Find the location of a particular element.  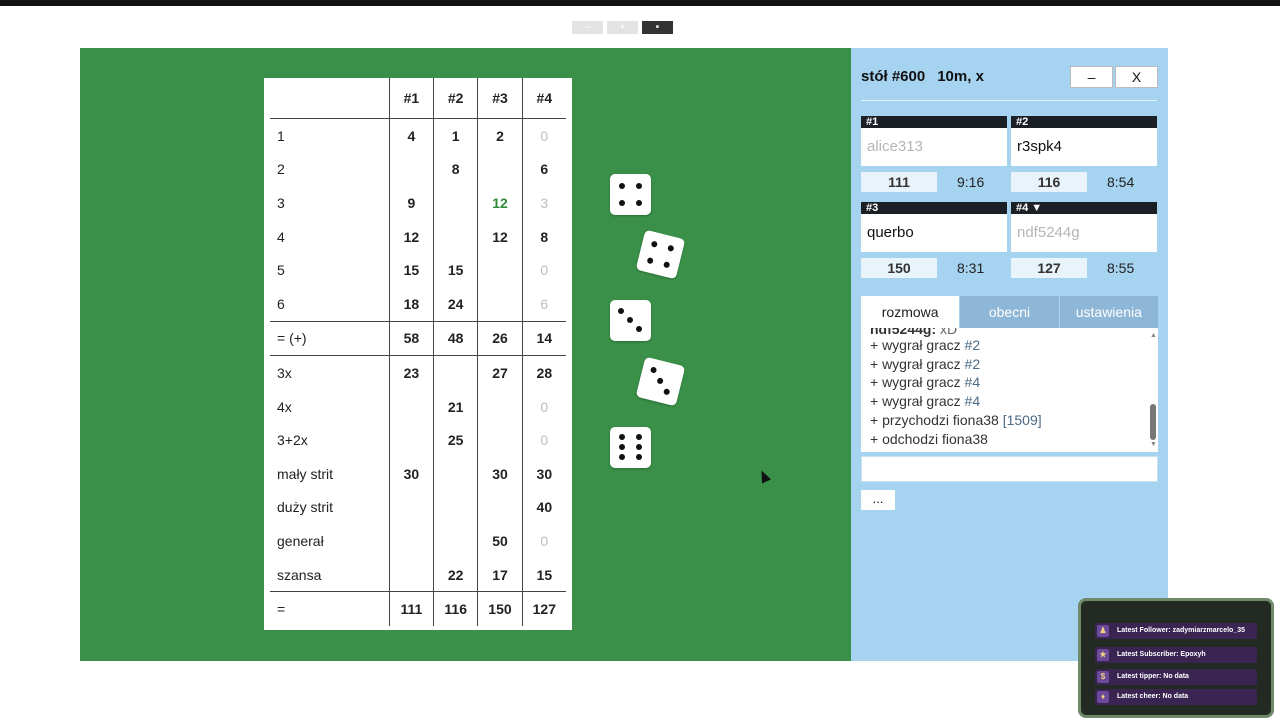

score-cell: 28 is located at coordinates (543, 372).